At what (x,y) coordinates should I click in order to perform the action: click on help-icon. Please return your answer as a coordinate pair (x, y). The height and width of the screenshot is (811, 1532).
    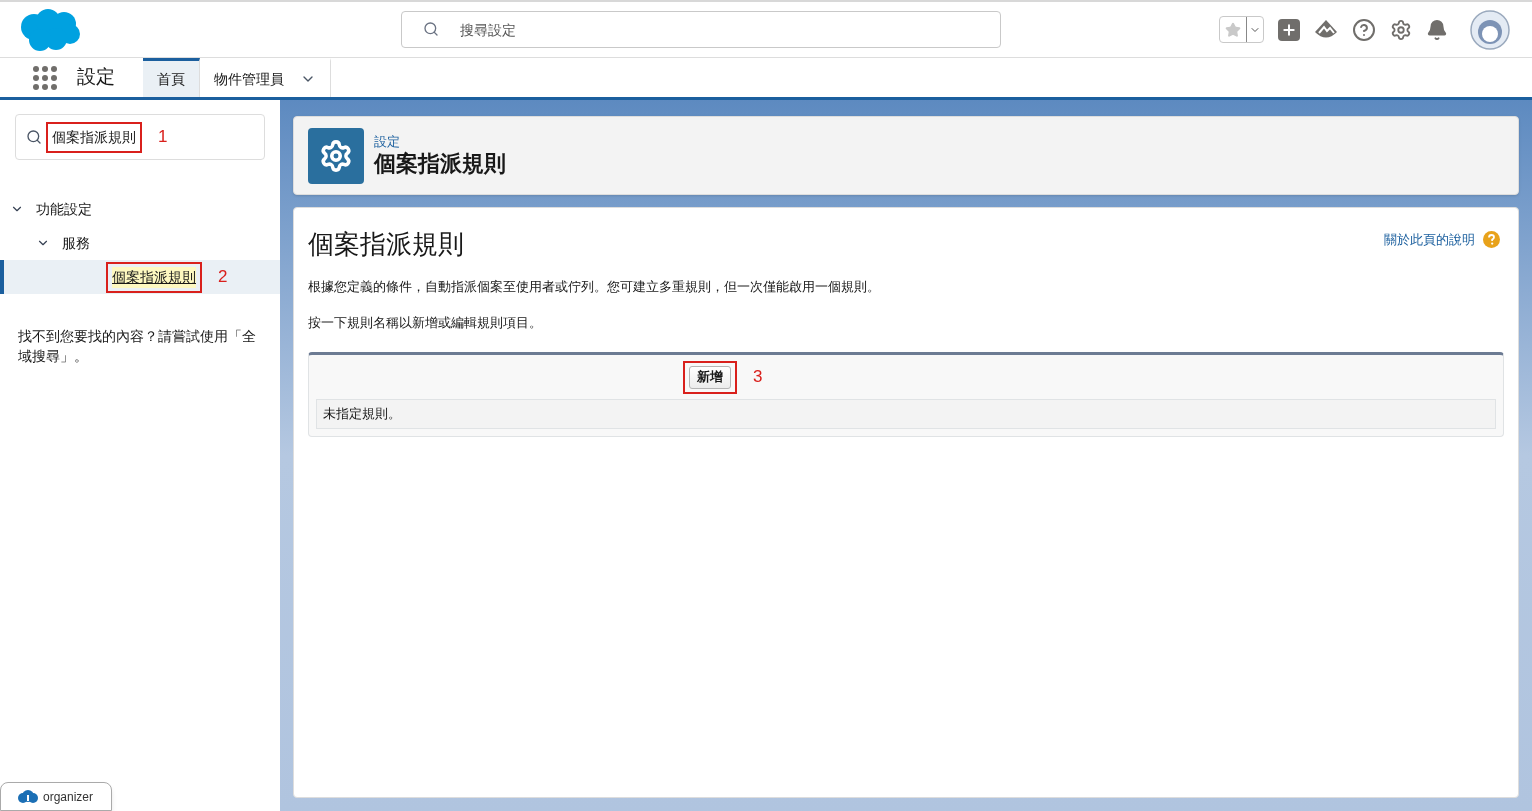
    Looking at the image, I should click on (1364, 29).